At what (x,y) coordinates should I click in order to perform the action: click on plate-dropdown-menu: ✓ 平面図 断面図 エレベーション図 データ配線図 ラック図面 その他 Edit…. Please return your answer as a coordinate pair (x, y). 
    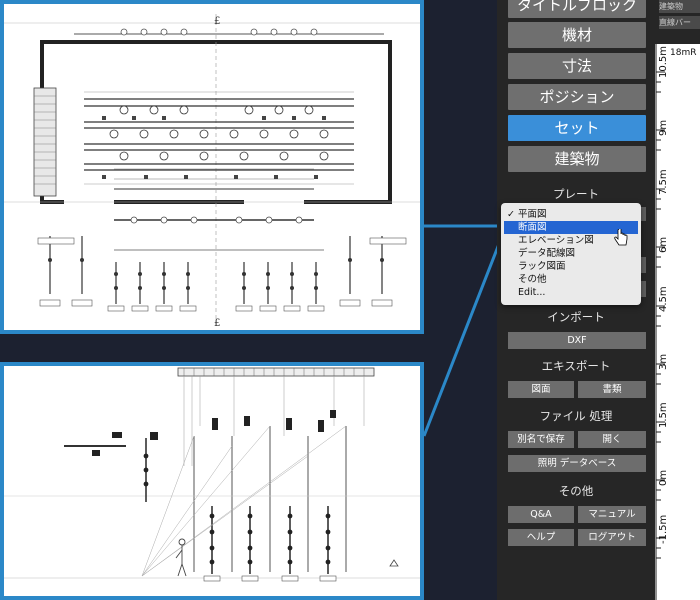
    Looking at the image, I should click on (571, 254).